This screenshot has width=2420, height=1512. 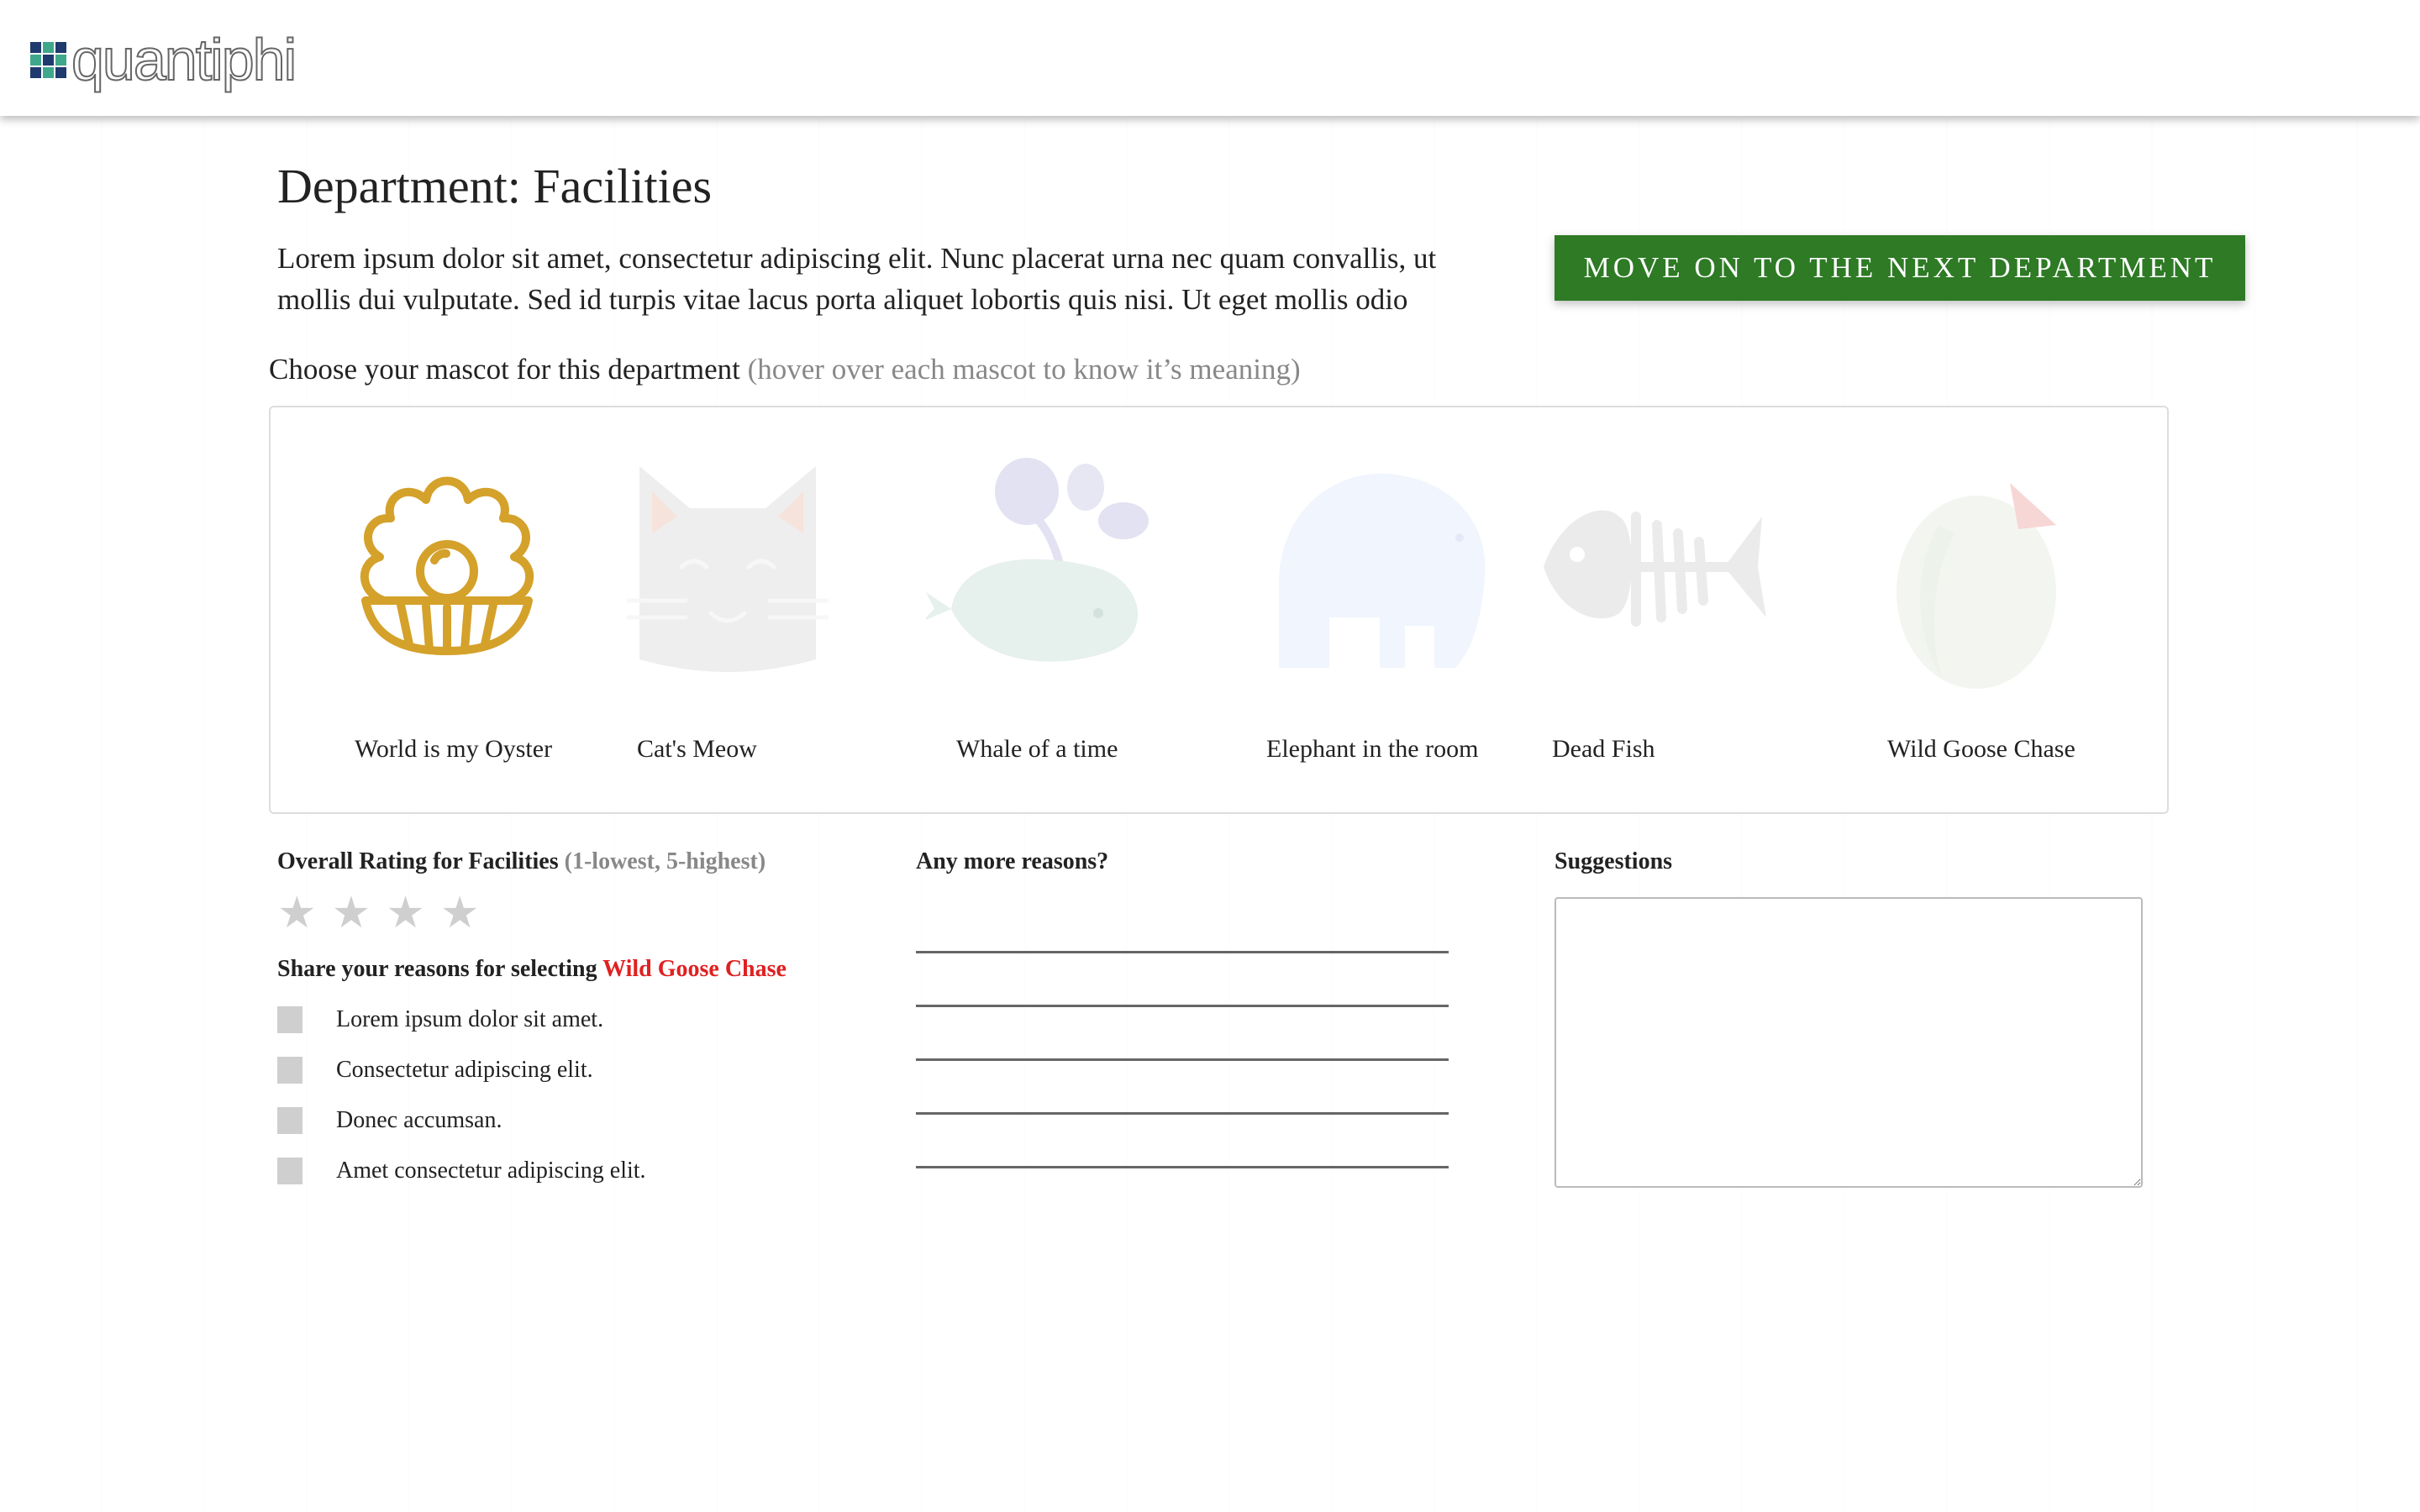 What do you see at coordinates (184, 59) in the screenshot?
I see `brand-name: quantiphi` at bounding box center [184, 59].